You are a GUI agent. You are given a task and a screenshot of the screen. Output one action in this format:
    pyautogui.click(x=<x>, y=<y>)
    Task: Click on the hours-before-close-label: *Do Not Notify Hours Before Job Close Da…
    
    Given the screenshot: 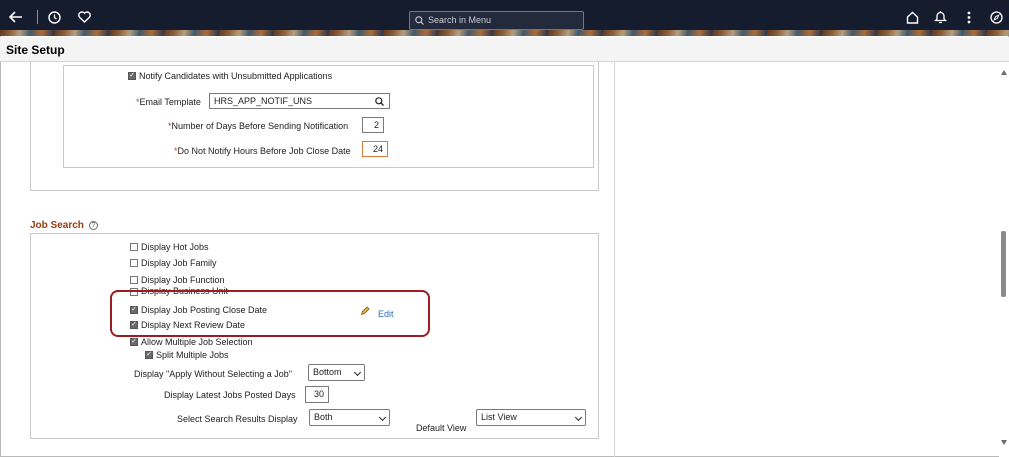 What is the action you would take?
    pyautogui.click(x=262, y=151)
    